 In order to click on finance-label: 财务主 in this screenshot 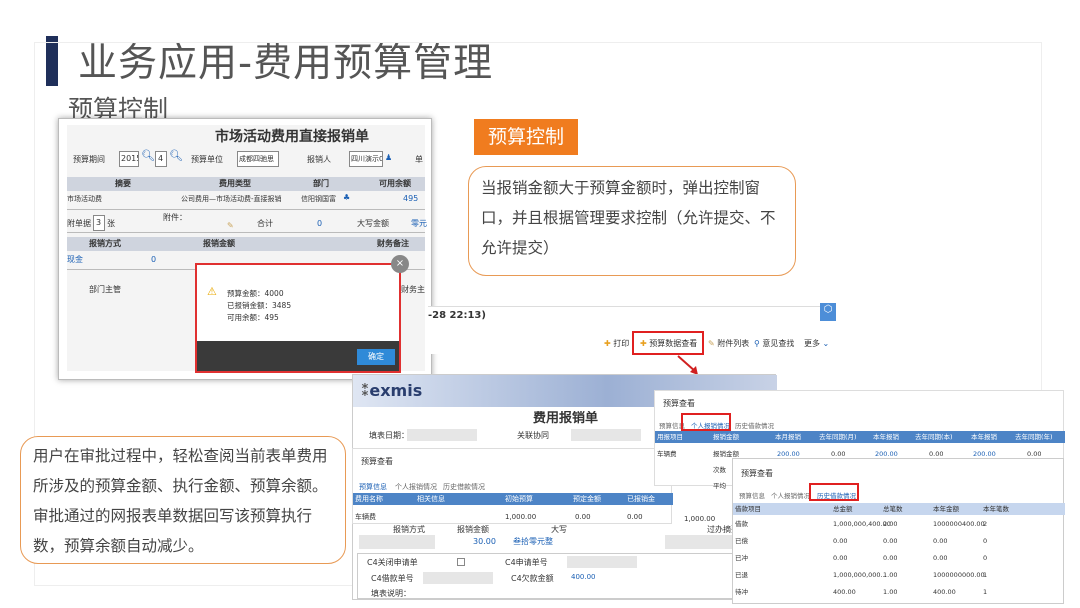, I will do `click(413, 289)`.